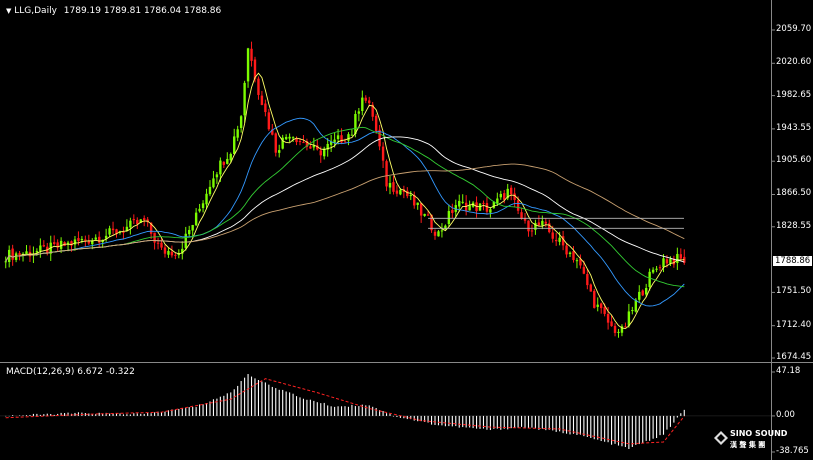 This screenshot has height=460, width=813. I want to click on dropdown-triangle-icon: ▼, so click(8, 11).